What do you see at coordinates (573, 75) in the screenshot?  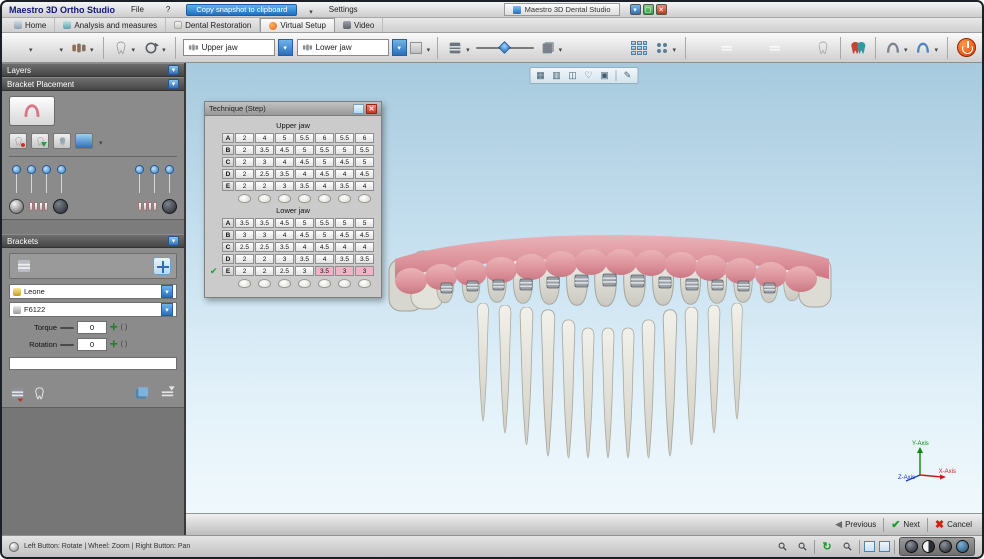 I see `dual-view-icon: ◫` at bounding box center [573, 75].